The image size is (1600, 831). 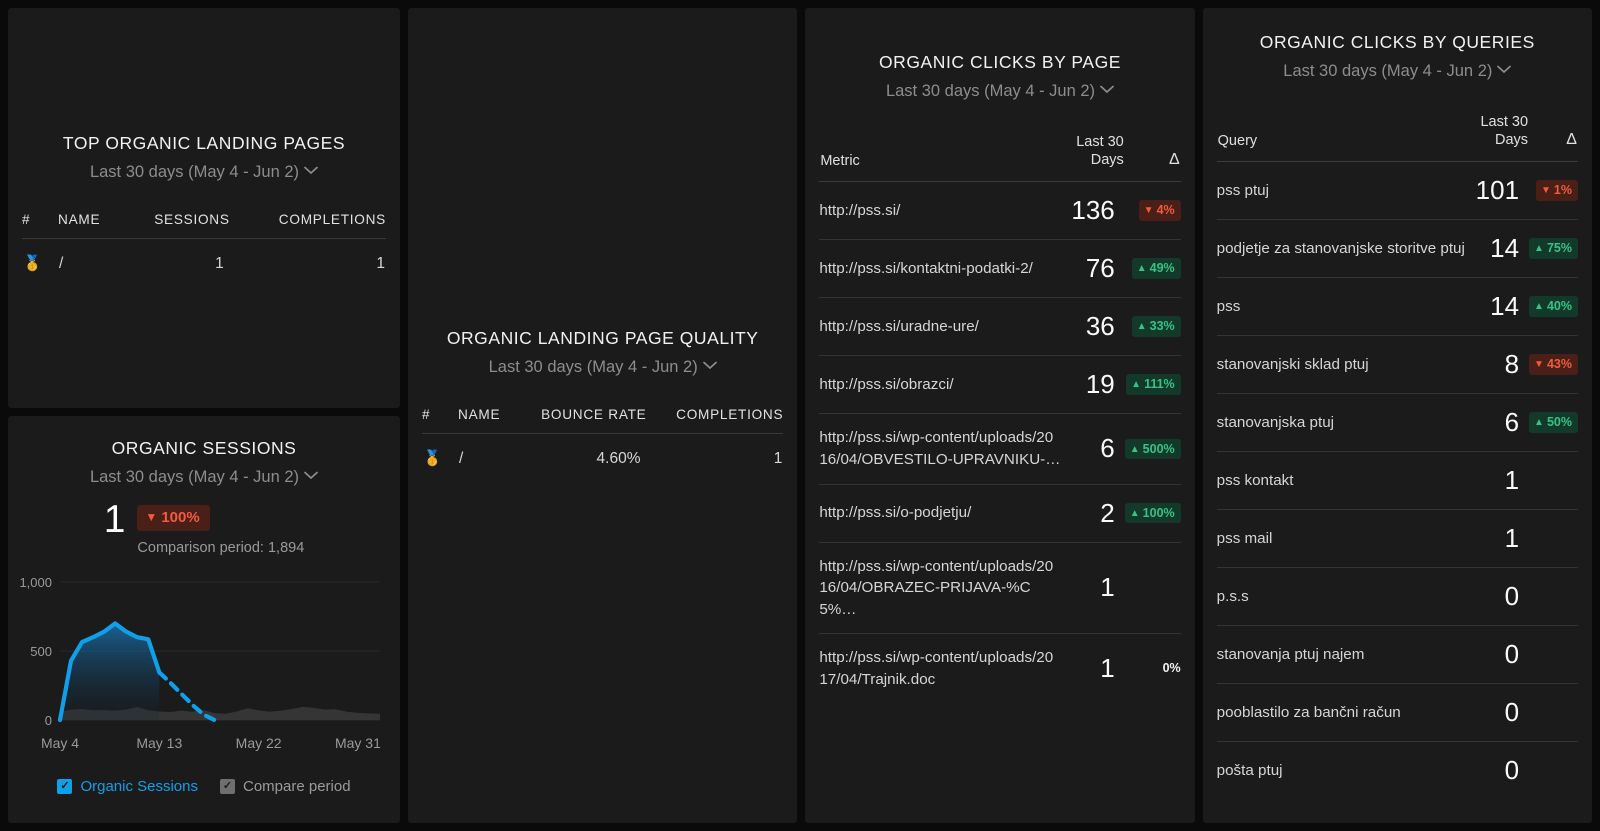 I want to click on table-row: 🥇 / 1 1, so click(x=204, y=257).